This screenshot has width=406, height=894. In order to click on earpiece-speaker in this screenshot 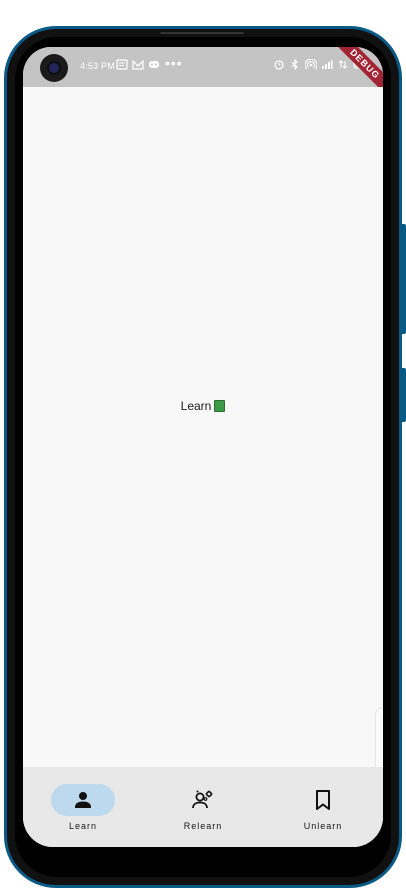, I will do `click(202, 33)`.